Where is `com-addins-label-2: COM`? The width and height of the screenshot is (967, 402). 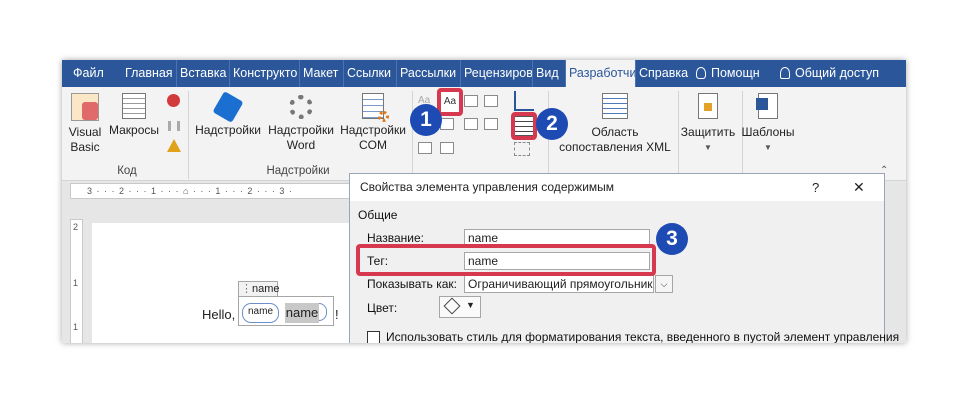 com-addins-label-2: COM is located at coordinates (373, 145).